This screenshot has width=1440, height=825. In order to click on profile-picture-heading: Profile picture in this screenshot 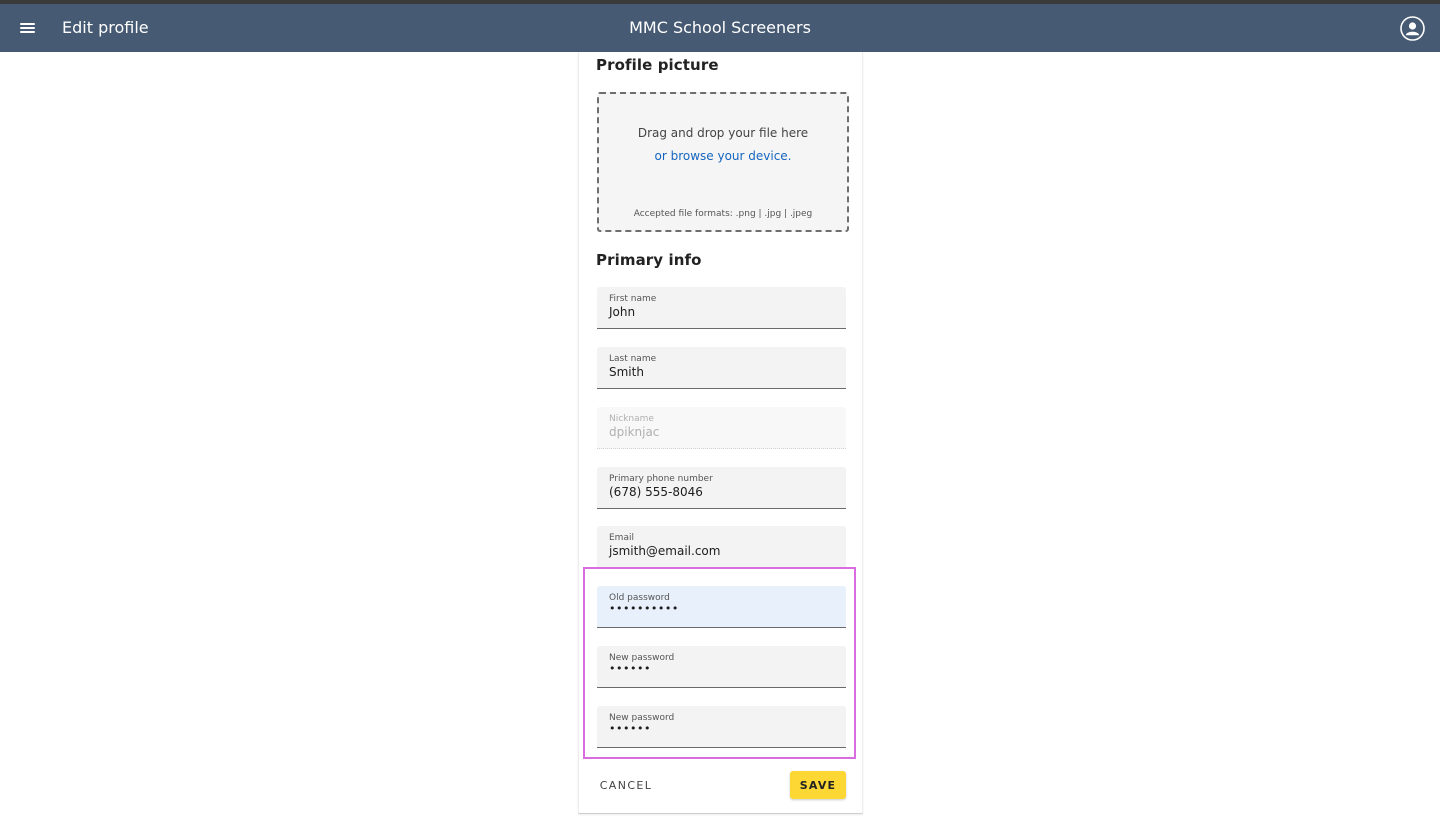, I will do `click(657, 65)`.